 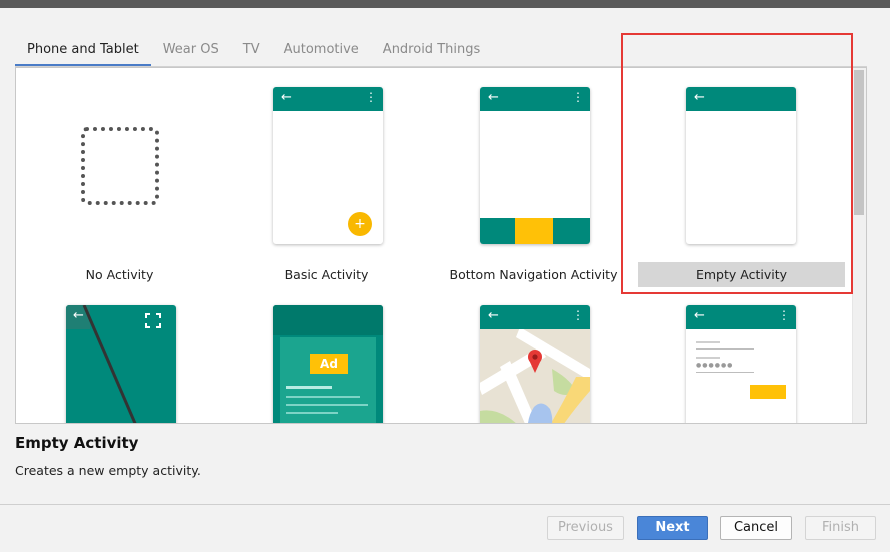 I want to click on cancel-button: Cancel, so click(x=756, y=528).